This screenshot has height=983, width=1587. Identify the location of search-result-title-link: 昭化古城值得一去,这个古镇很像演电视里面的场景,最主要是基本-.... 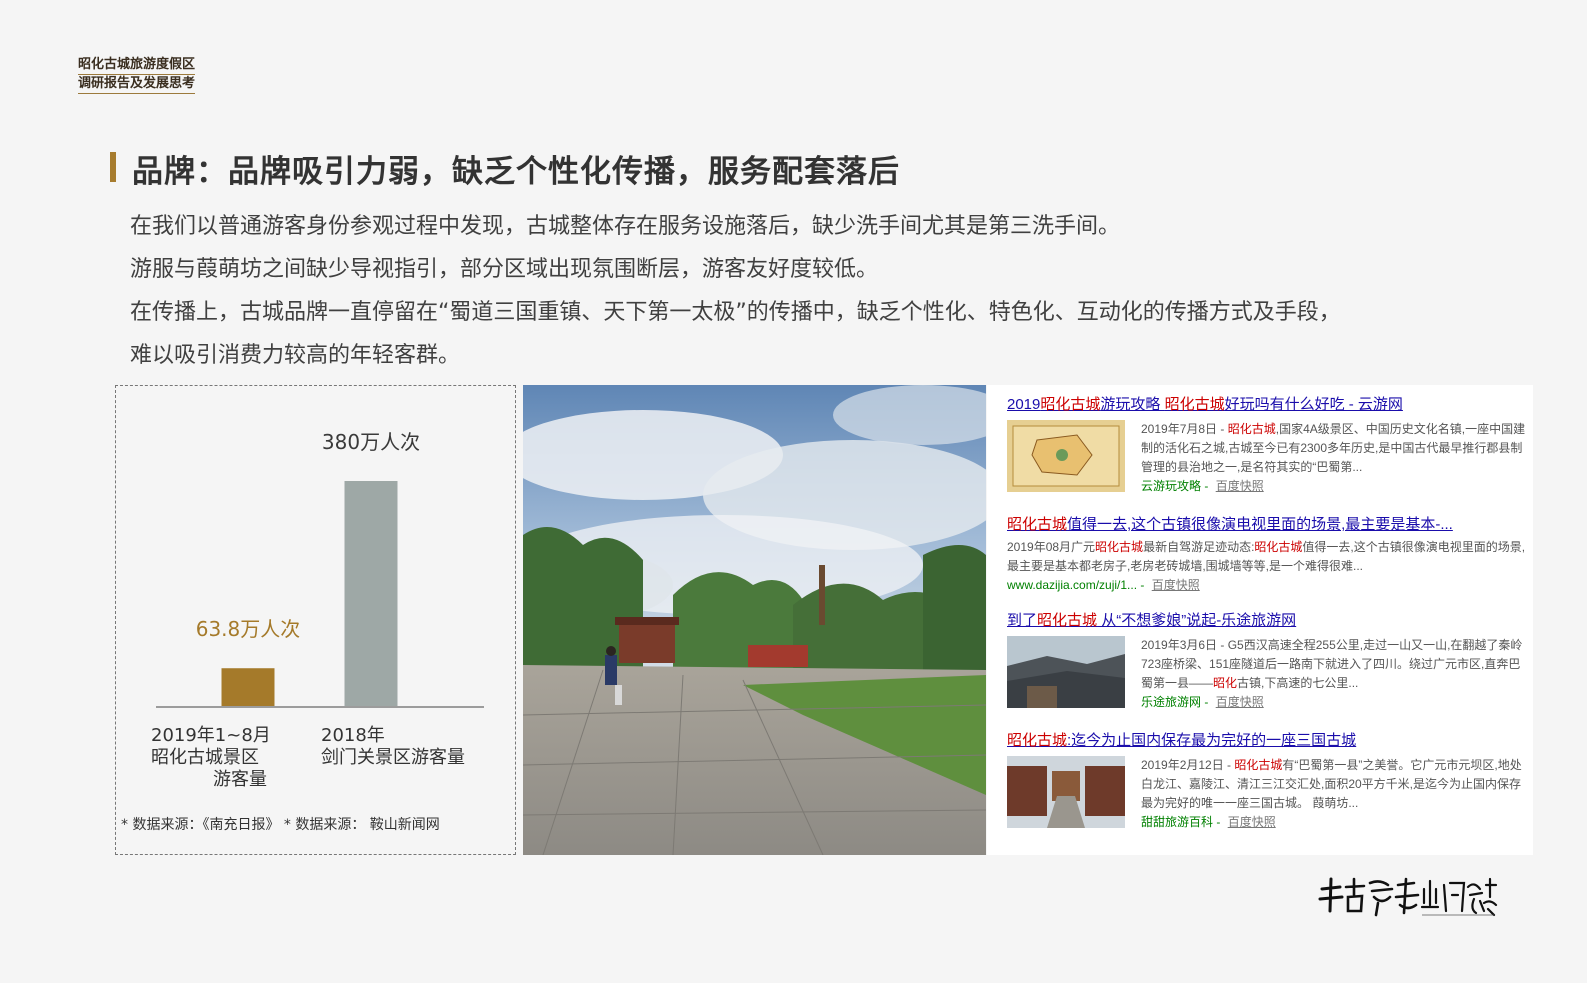
(1269, 523).